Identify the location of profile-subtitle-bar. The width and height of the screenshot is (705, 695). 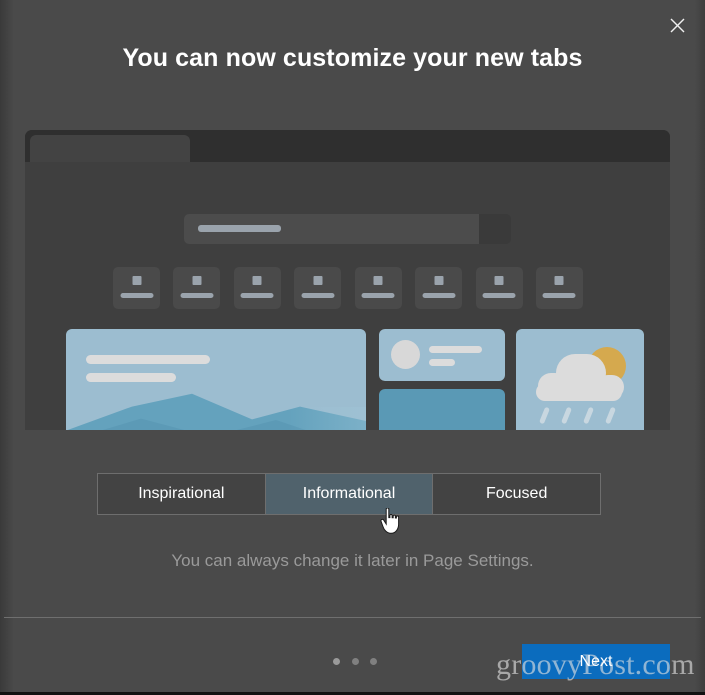
(442, 362).